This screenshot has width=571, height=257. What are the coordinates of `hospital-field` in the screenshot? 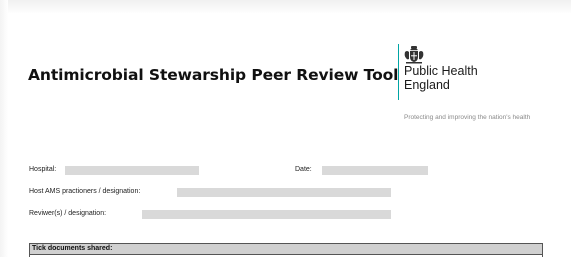 It's located at (132, 170).